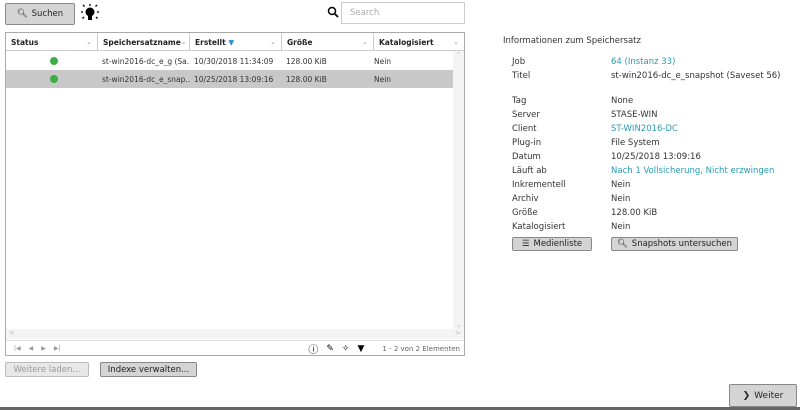  I want to click on info-label: Datum, so click(526, 157).